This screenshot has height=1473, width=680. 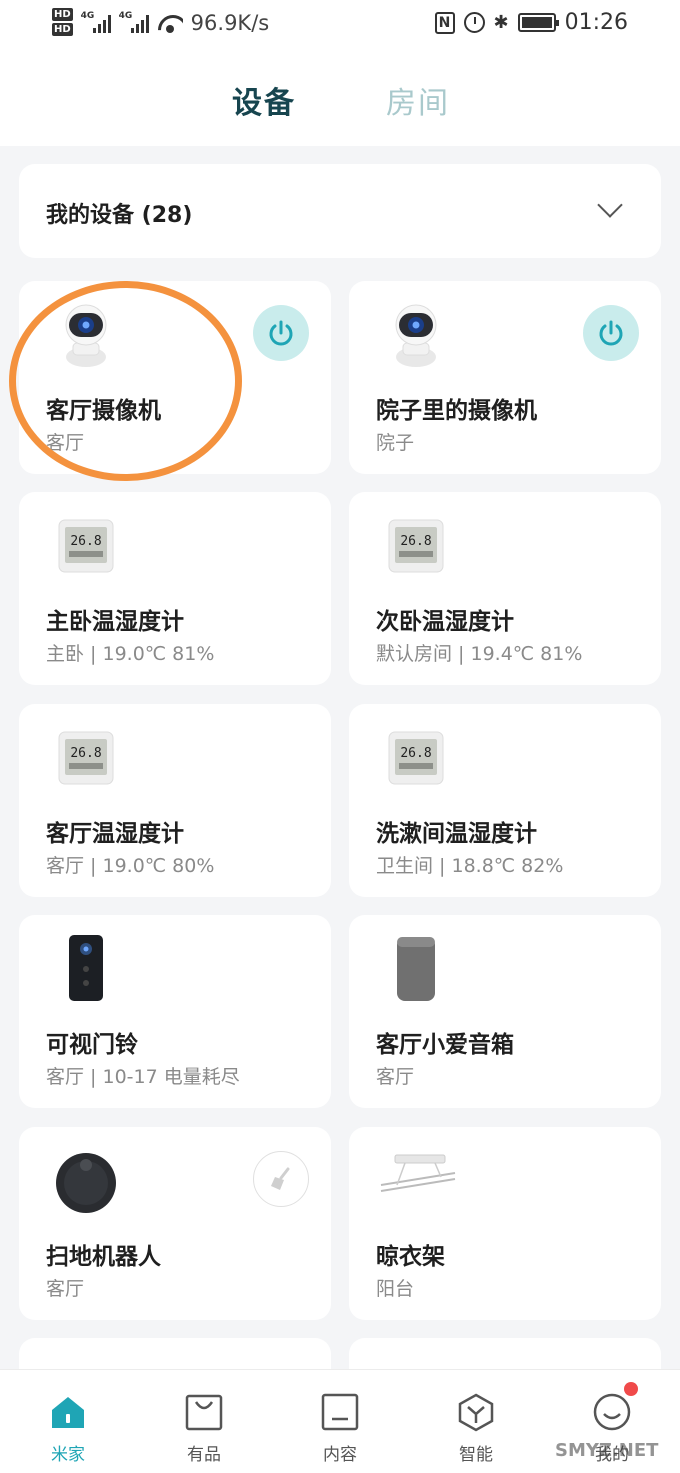 What do you see at coordinates (340, 1412) in the screenshot?
I see `content-icon` at bounding box center [340, 1412].